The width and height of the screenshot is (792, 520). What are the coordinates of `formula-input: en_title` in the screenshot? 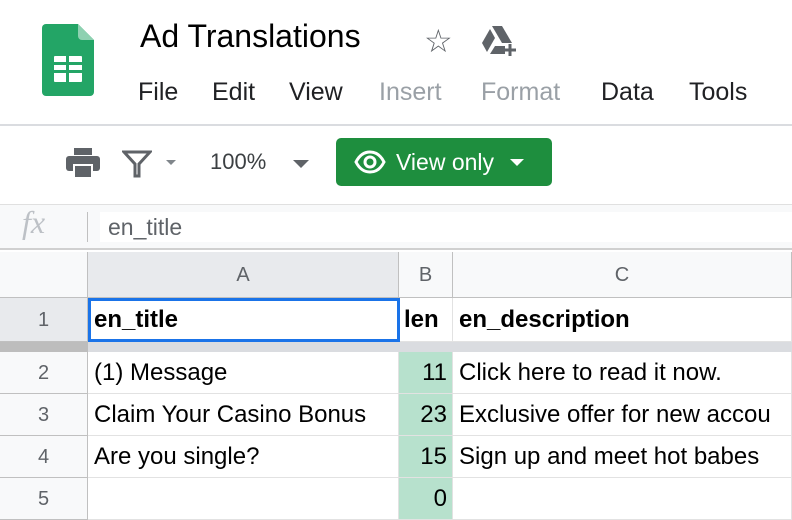 It's located at (446, 227).